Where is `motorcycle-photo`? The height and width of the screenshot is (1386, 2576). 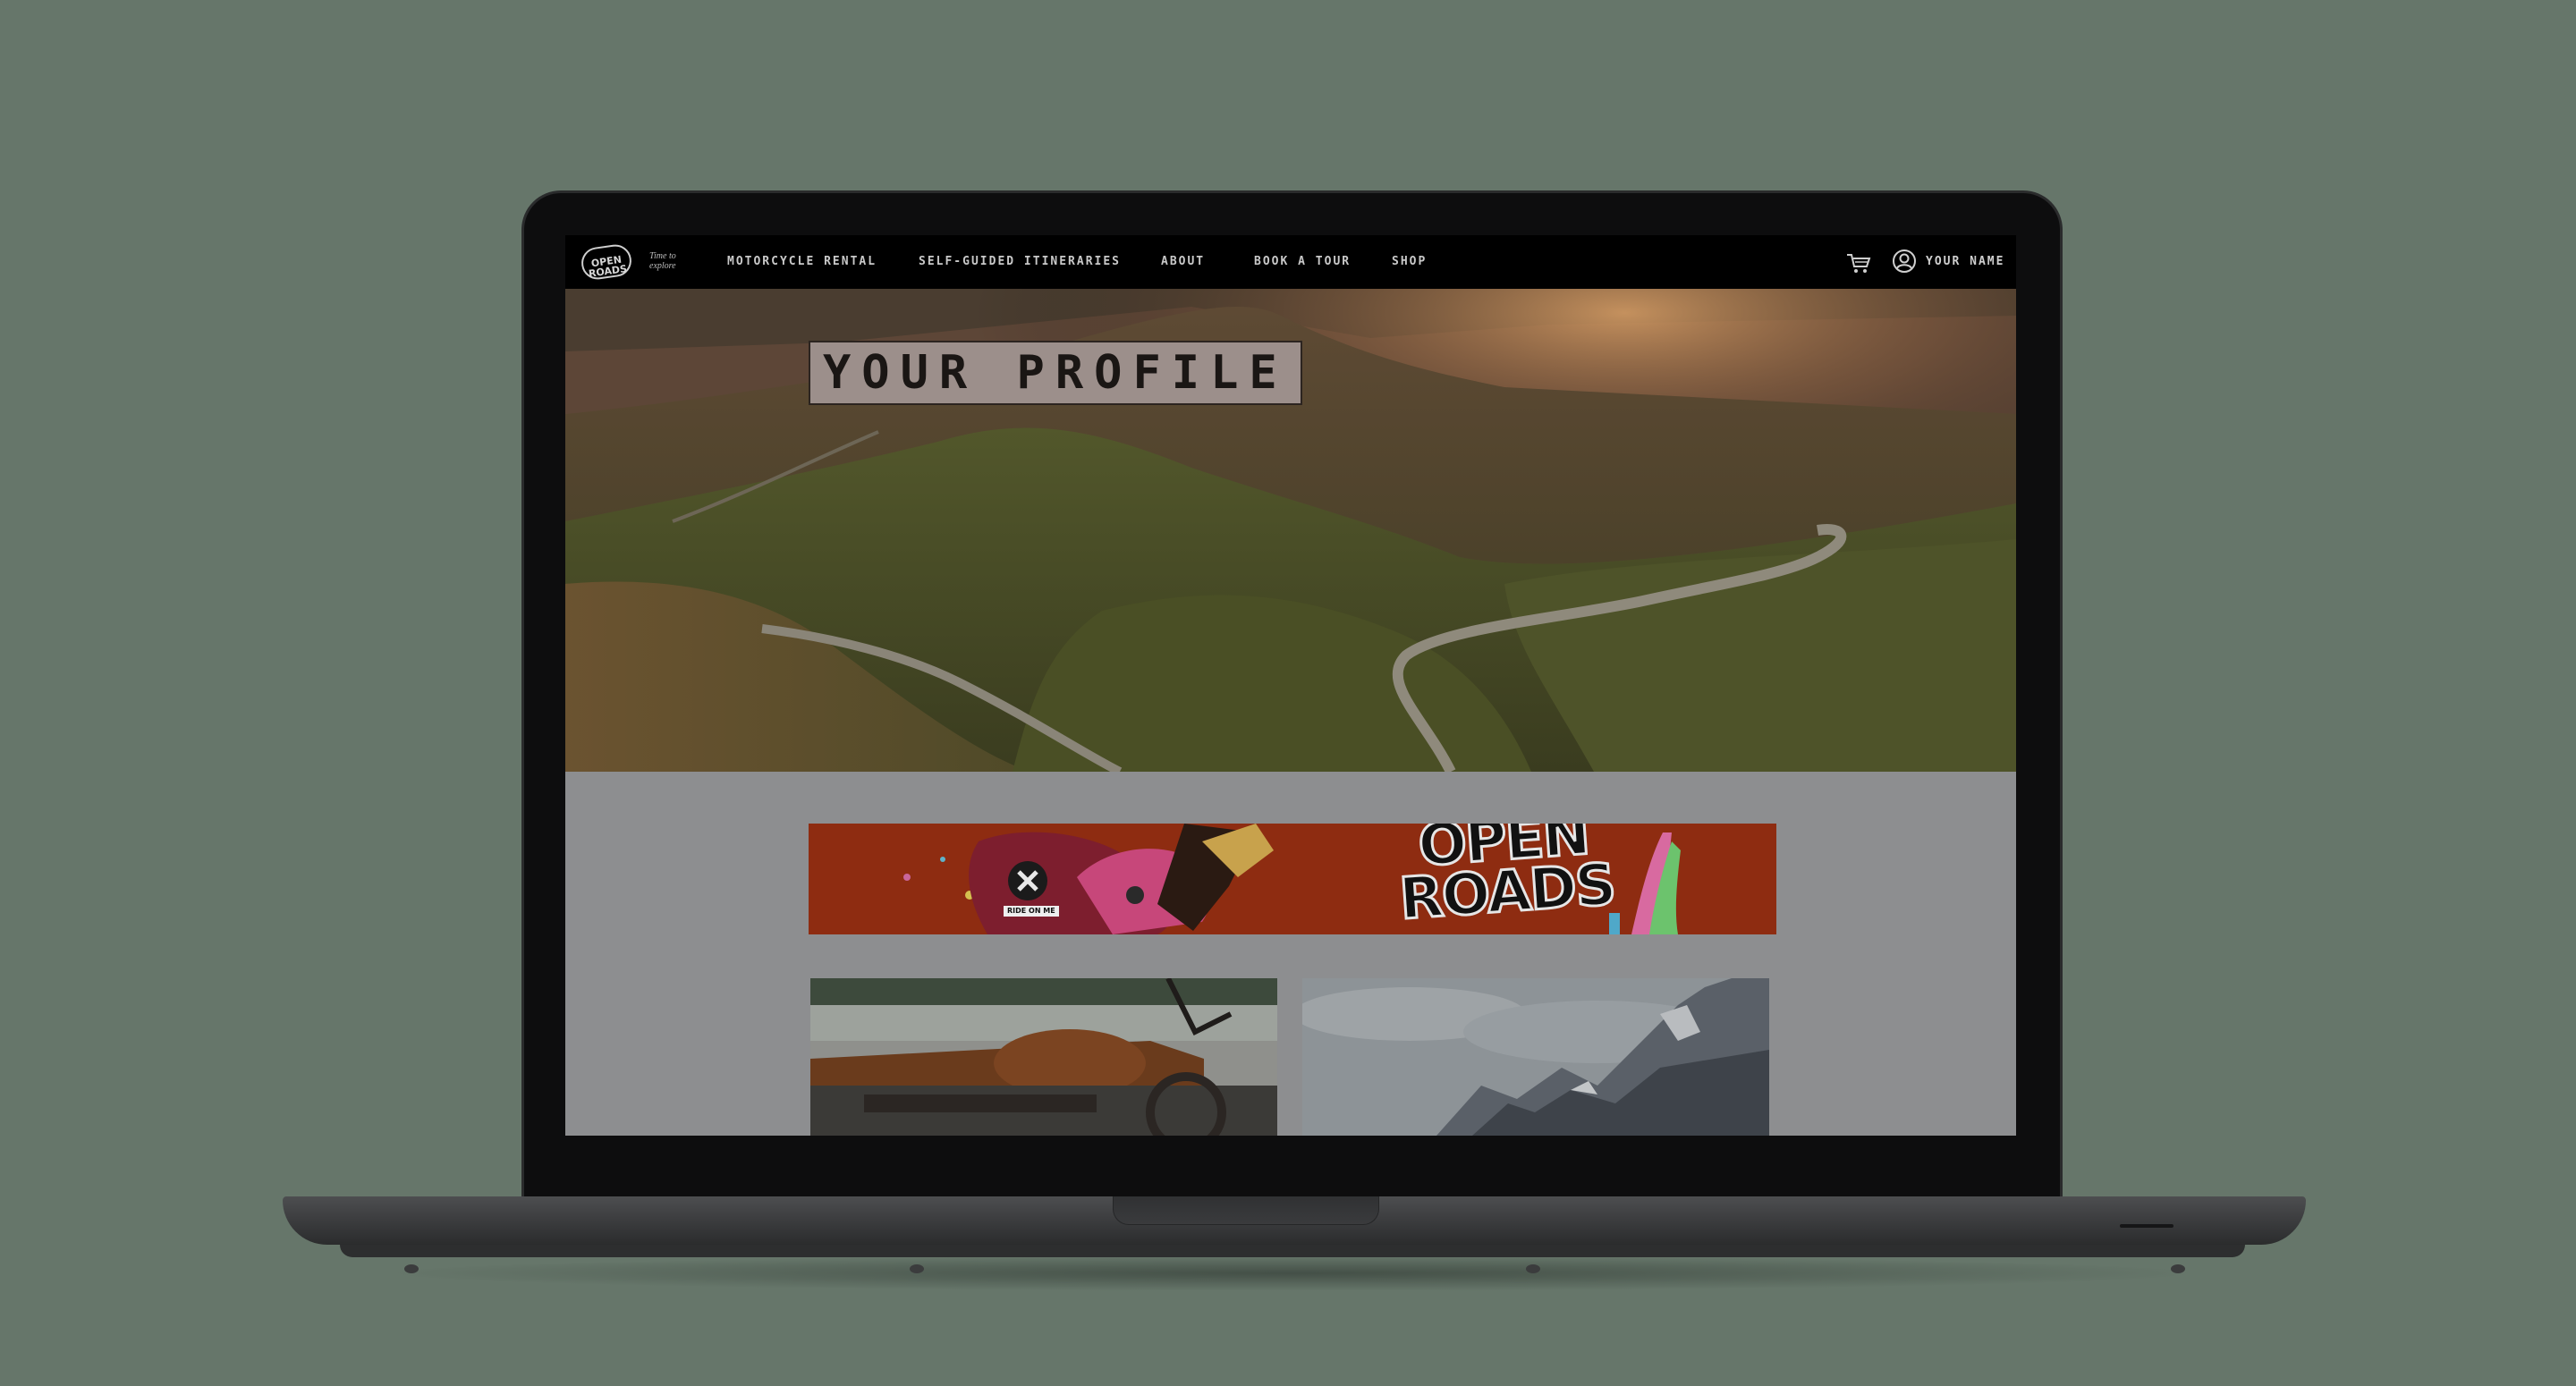 motorcycle-photo is located at coordinates (1043, 1057).